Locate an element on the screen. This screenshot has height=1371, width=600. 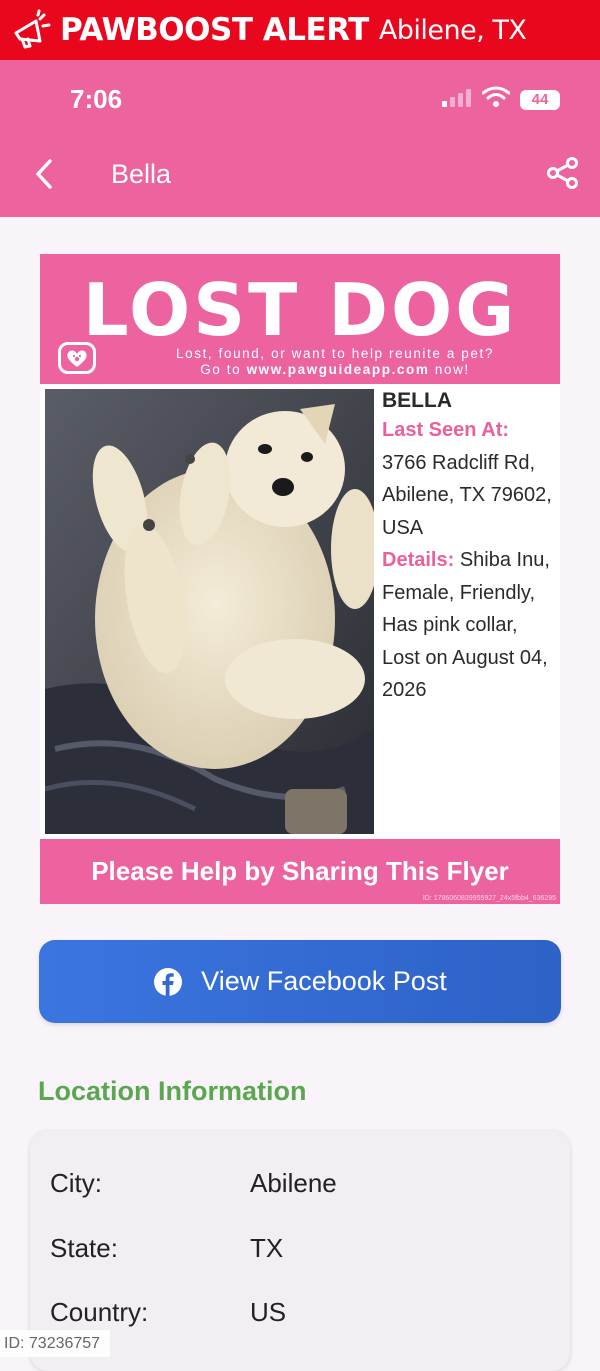
flyer-title: LOST DOG is located at coordinates (300, 310).